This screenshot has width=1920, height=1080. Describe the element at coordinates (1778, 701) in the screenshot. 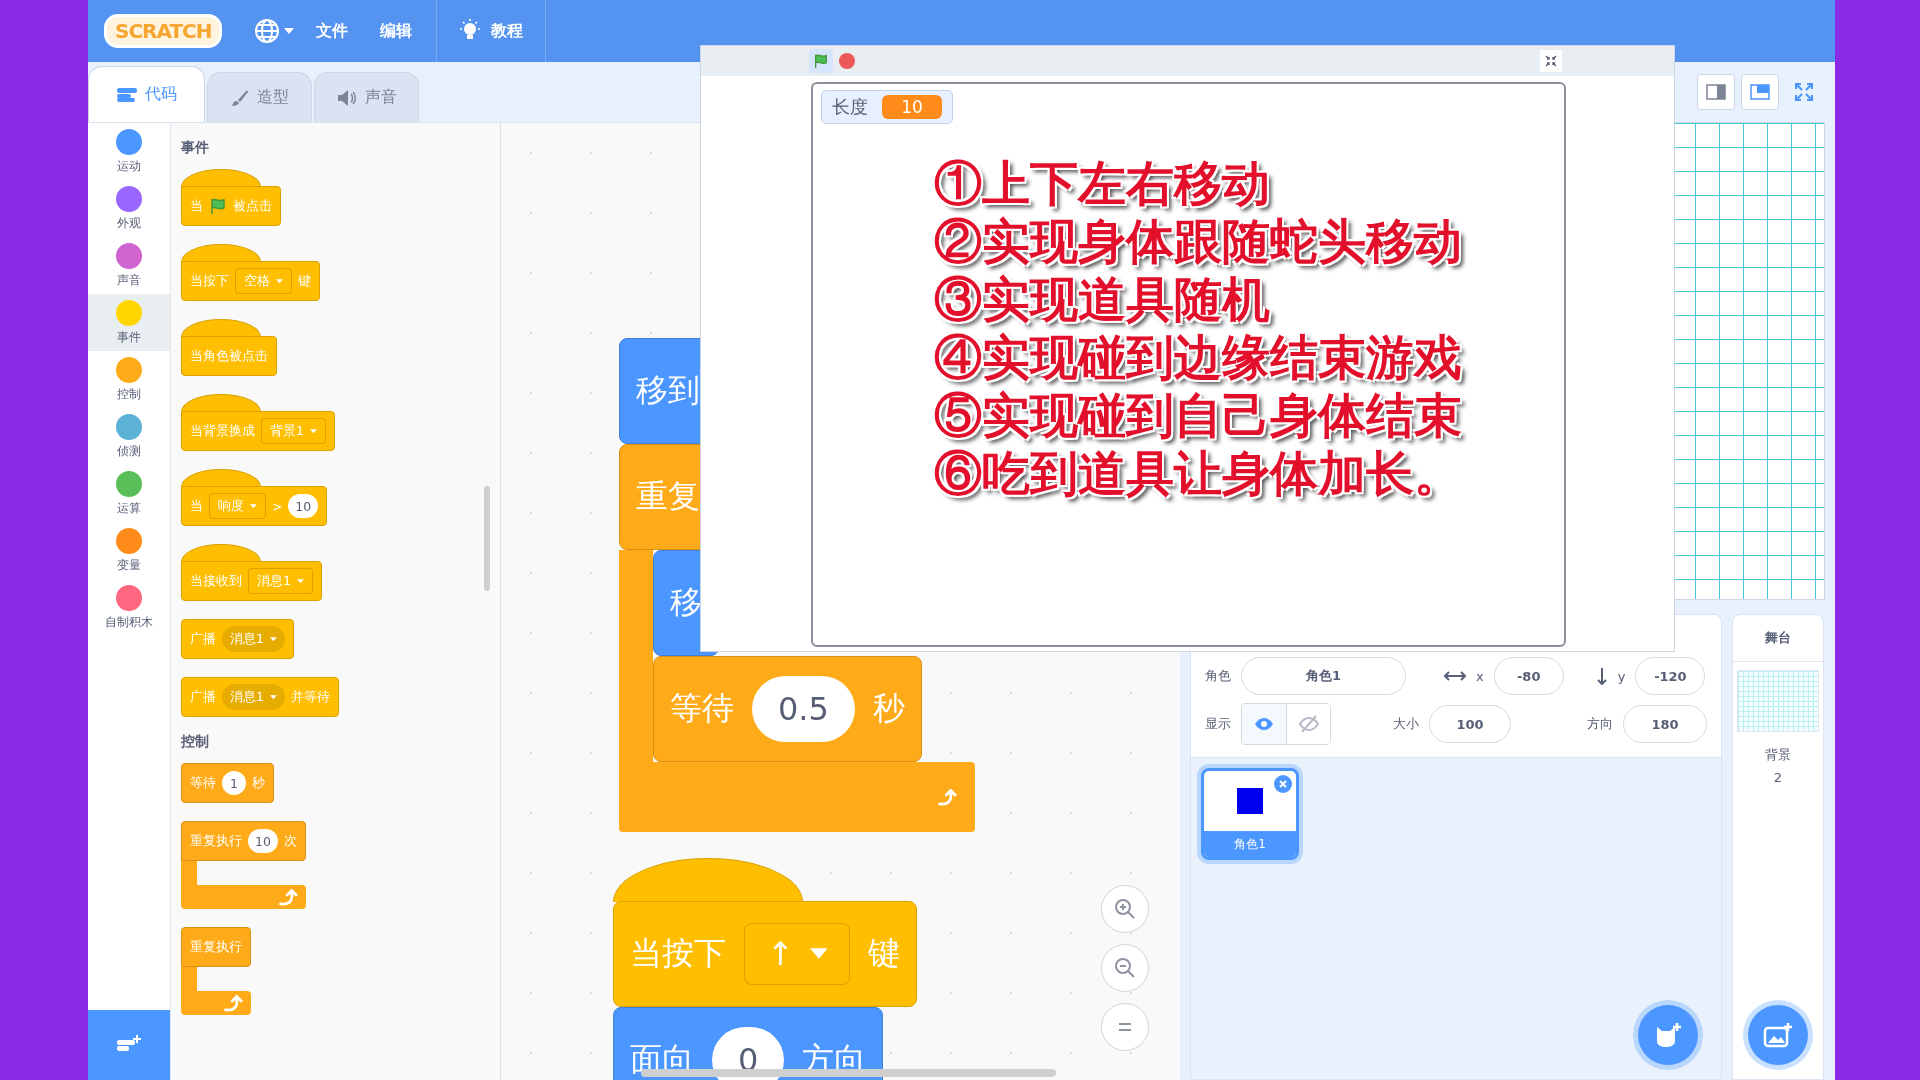

I see `stage-thumbnail` at that location.